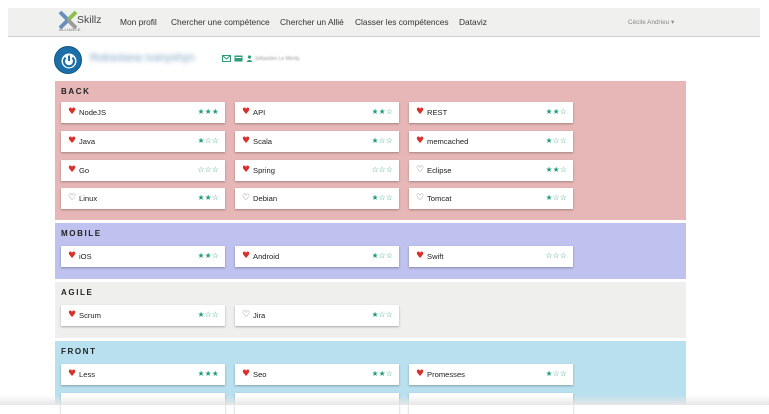  Describe the element at coordinates (437, 112) in the screenshot. I see `skill-name: REST` at that location.